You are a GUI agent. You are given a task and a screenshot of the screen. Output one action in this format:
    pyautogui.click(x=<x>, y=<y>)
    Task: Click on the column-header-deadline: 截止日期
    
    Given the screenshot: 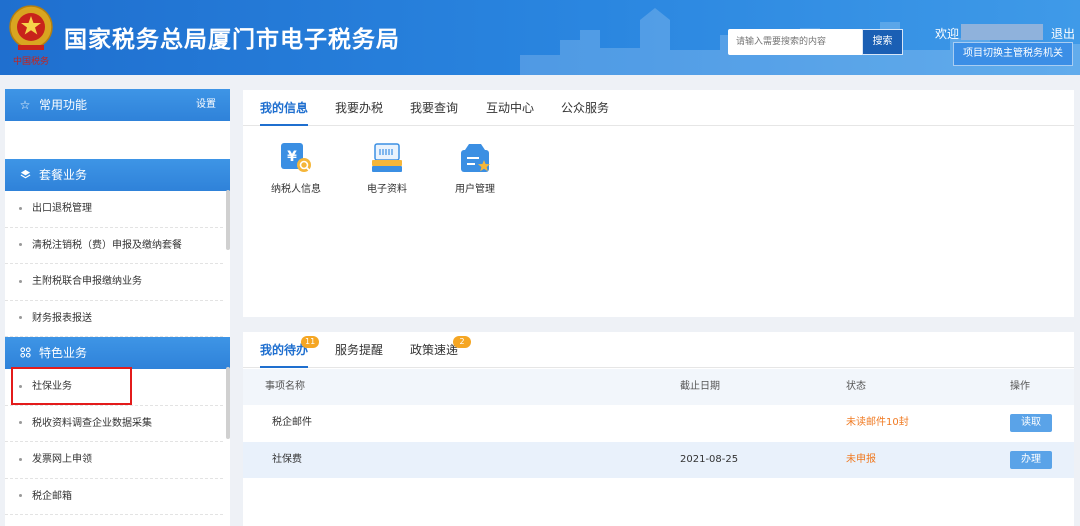 What is the action you would take?
    pyautogui.click(x=700, y=386)
    